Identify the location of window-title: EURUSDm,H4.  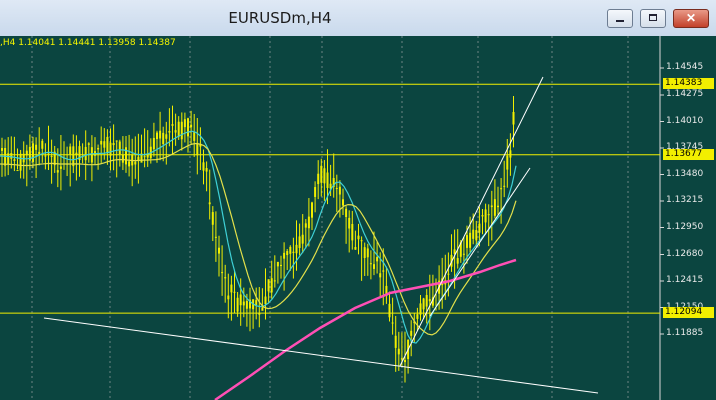
(280, 18).